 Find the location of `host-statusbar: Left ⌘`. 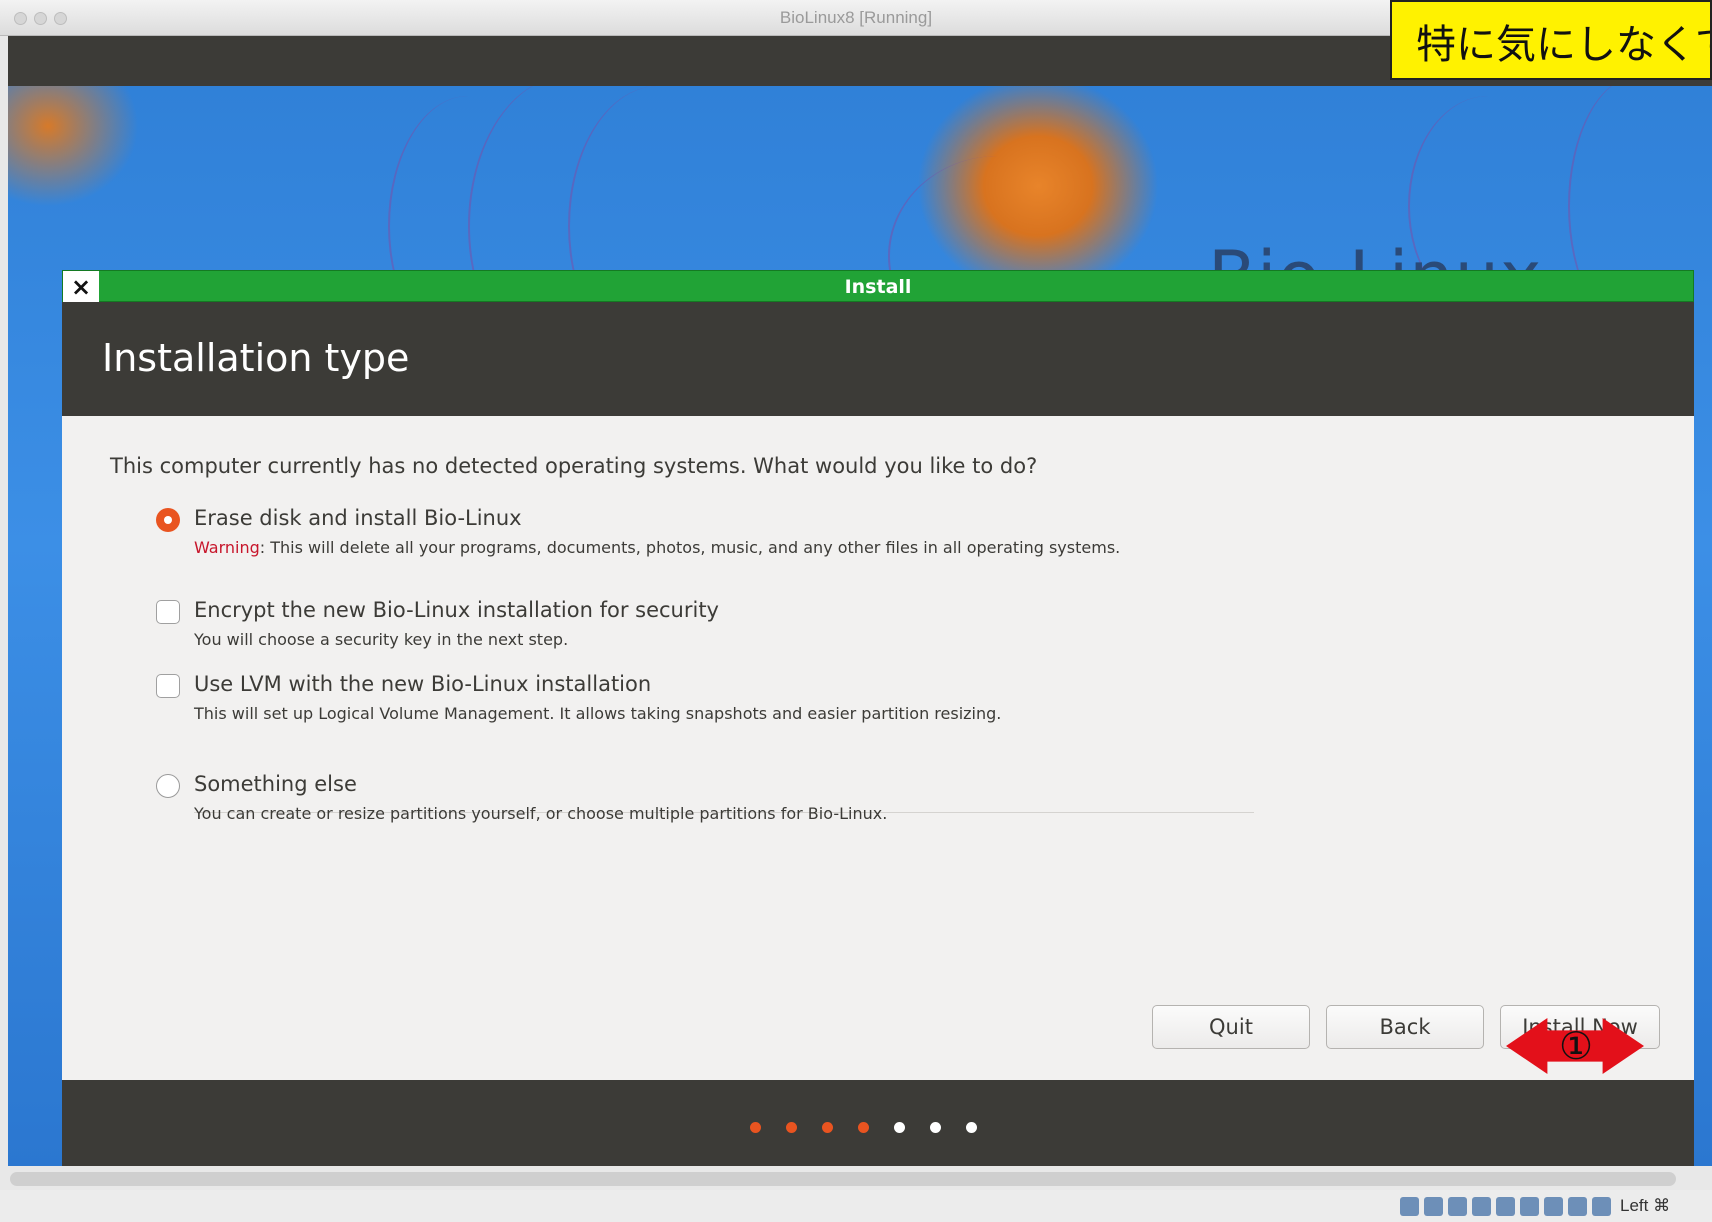

host-statusbar: Left ⌘ is located at coordinates (856, 1206).